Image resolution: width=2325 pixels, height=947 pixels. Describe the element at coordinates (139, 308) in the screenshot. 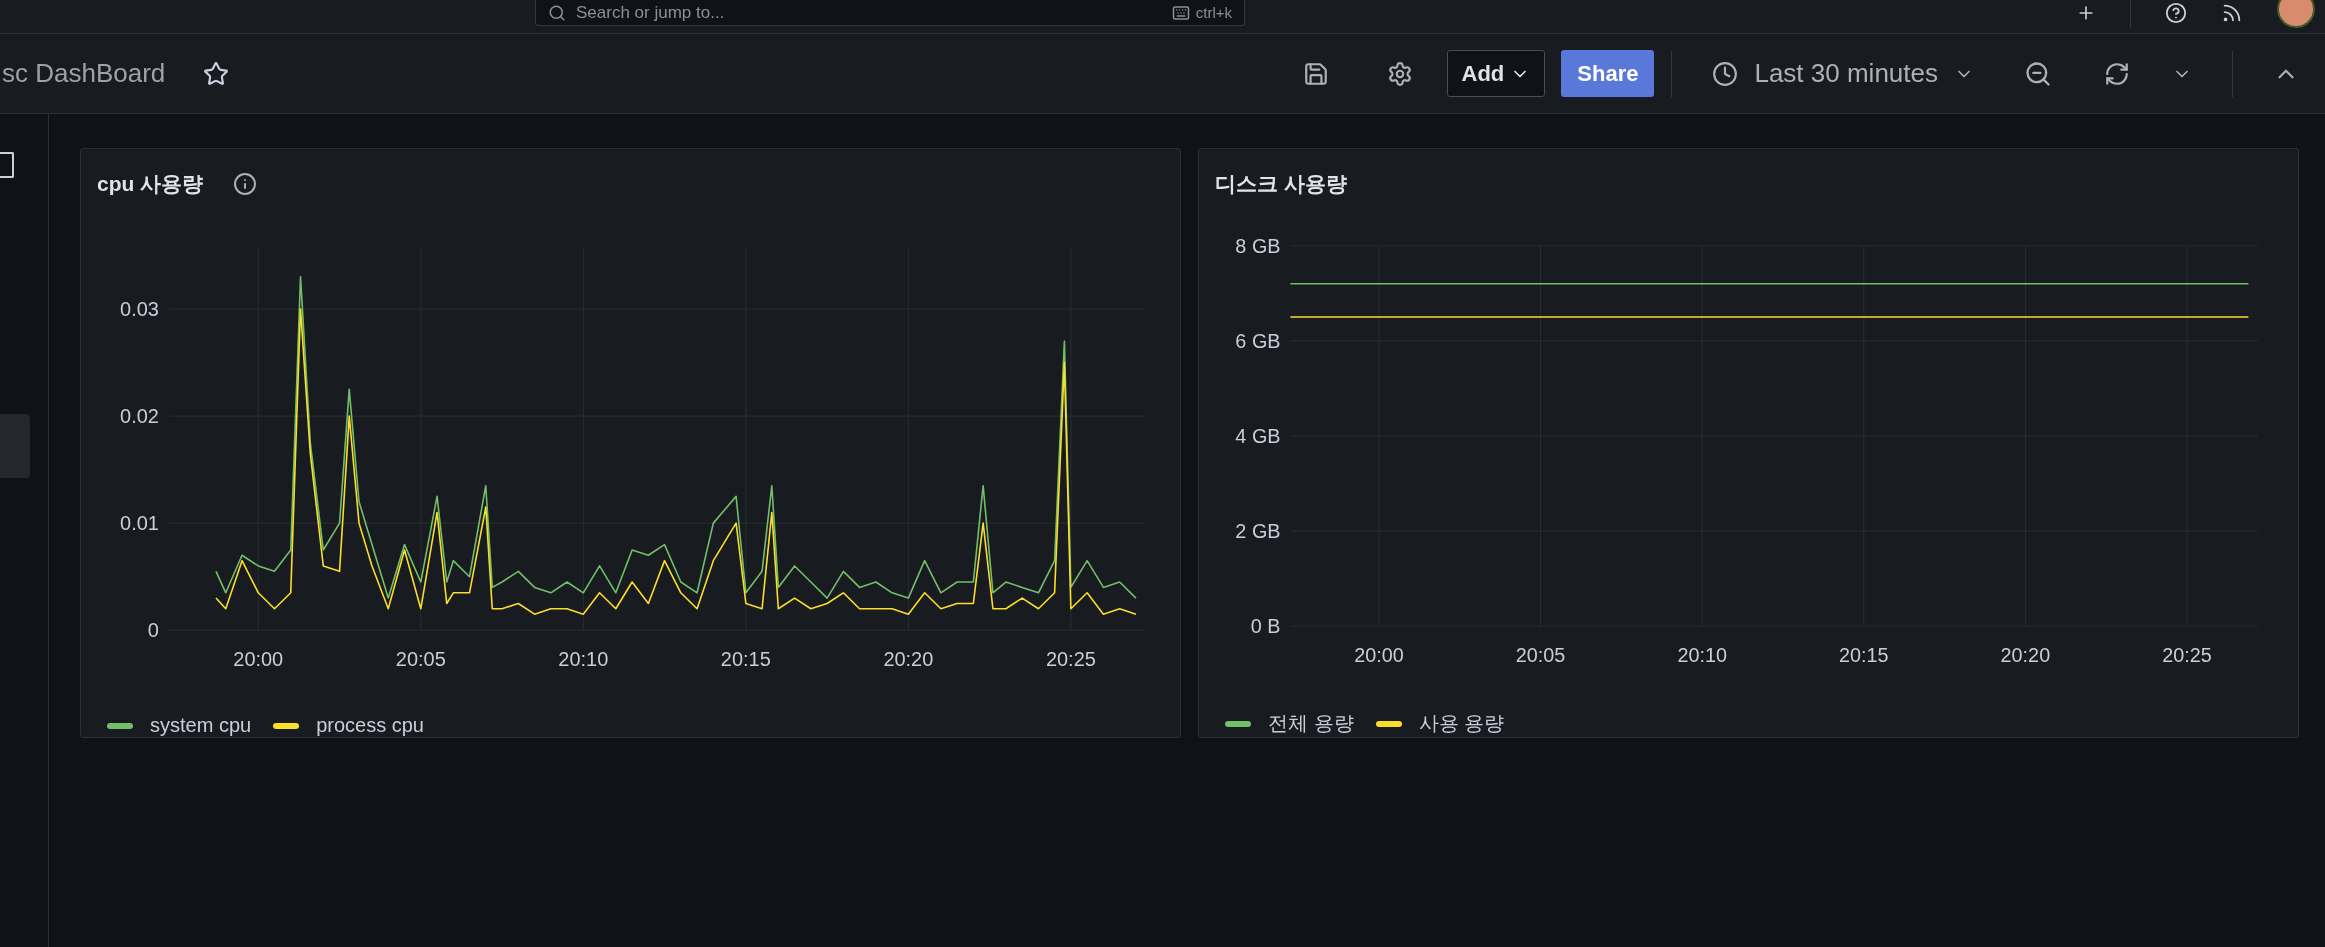

I see `axis-label: 0.03` at that location.